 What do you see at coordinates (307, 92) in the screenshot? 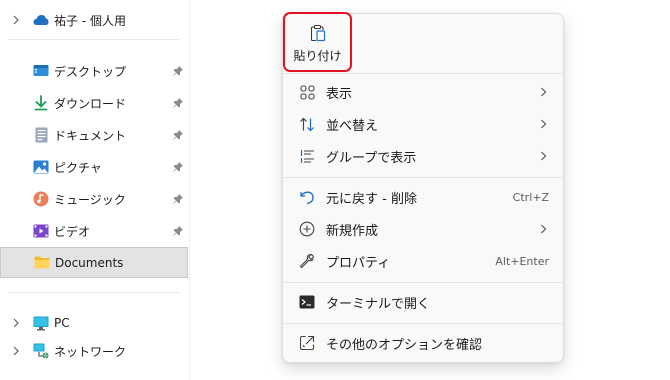
I see `view-grid-icon` at bounding box center [307, 92].